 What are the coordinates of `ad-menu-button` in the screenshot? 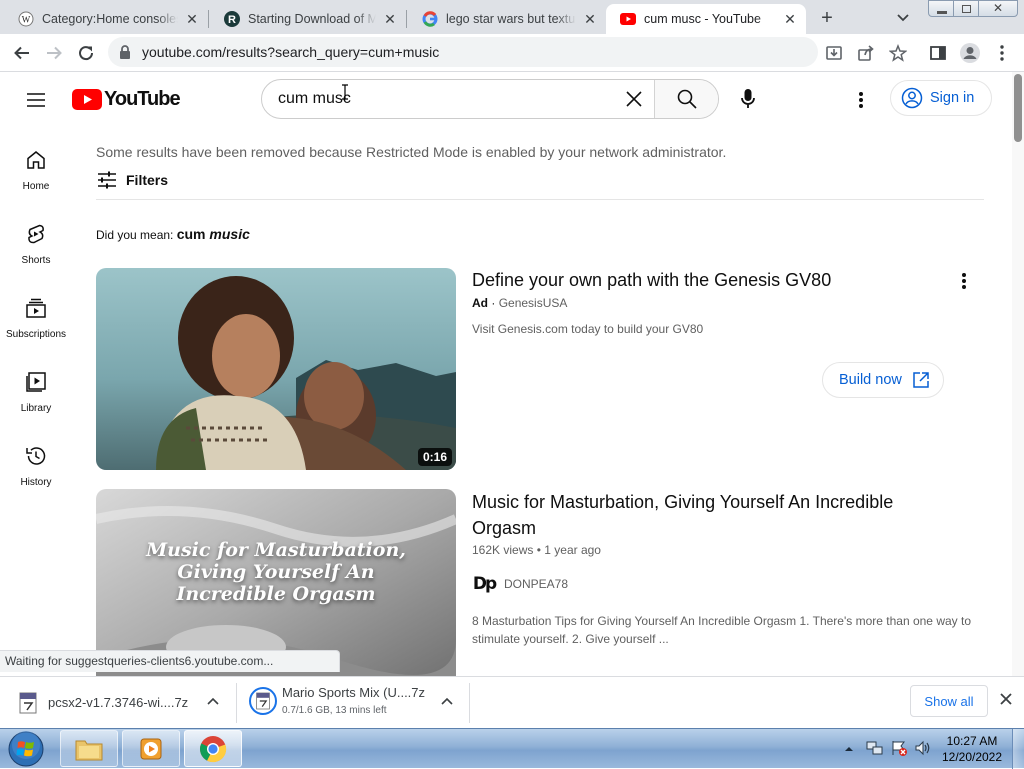 It's located at (964, 281).